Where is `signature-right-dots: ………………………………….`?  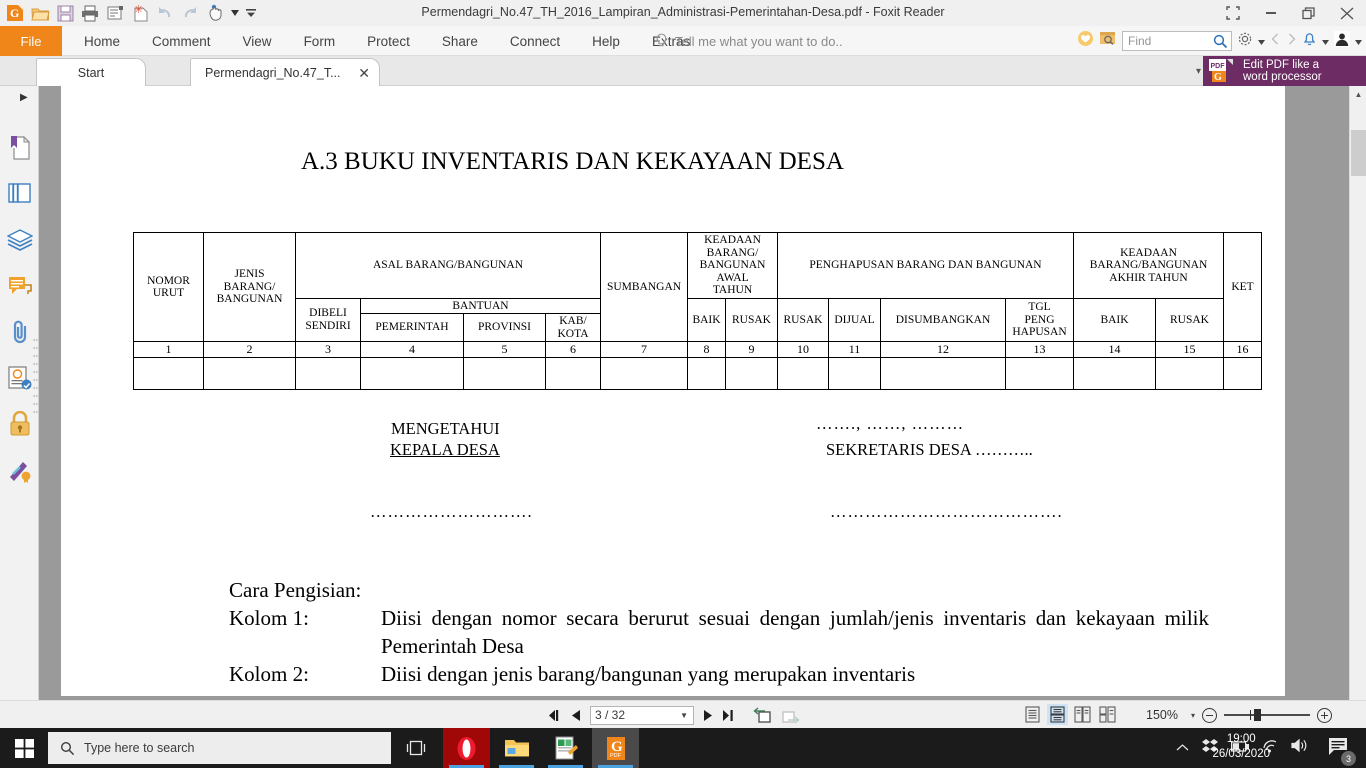 signature-right-dots: …………………………………. is located at coordinates (946, 511).